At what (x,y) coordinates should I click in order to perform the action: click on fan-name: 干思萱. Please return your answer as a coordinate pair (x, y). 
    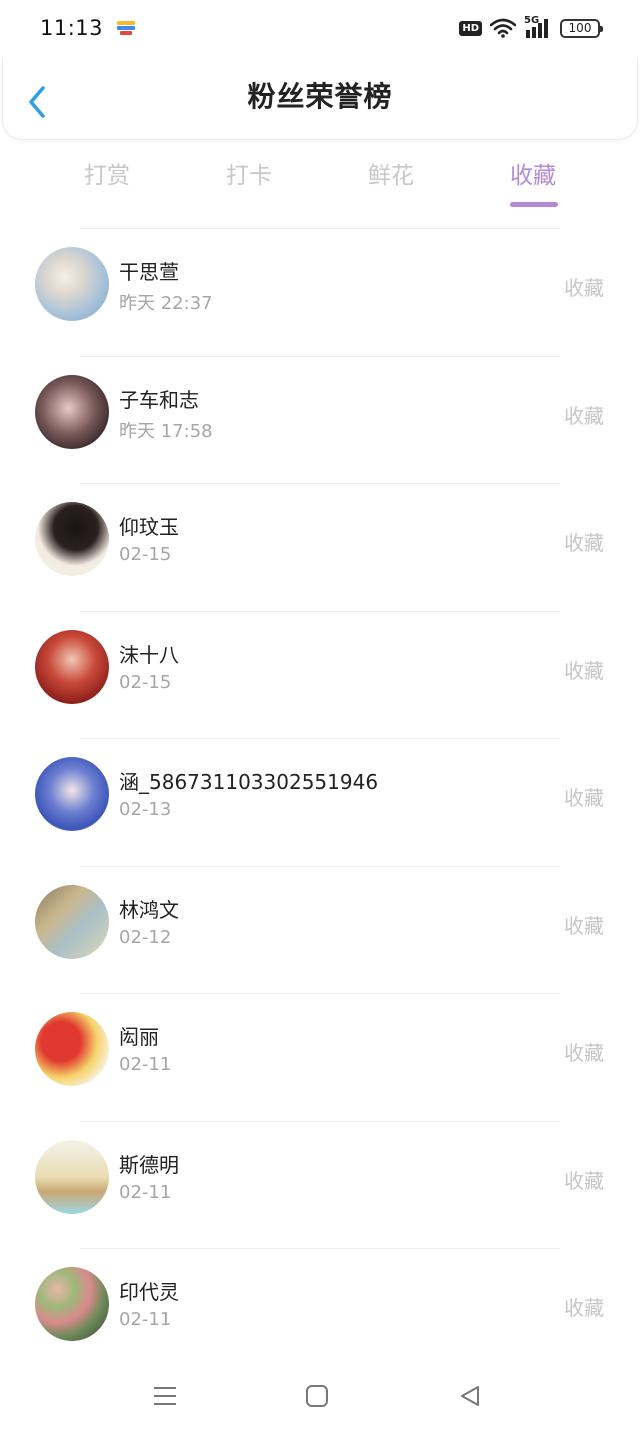
    Looking at the image, I should click on (149, 272).